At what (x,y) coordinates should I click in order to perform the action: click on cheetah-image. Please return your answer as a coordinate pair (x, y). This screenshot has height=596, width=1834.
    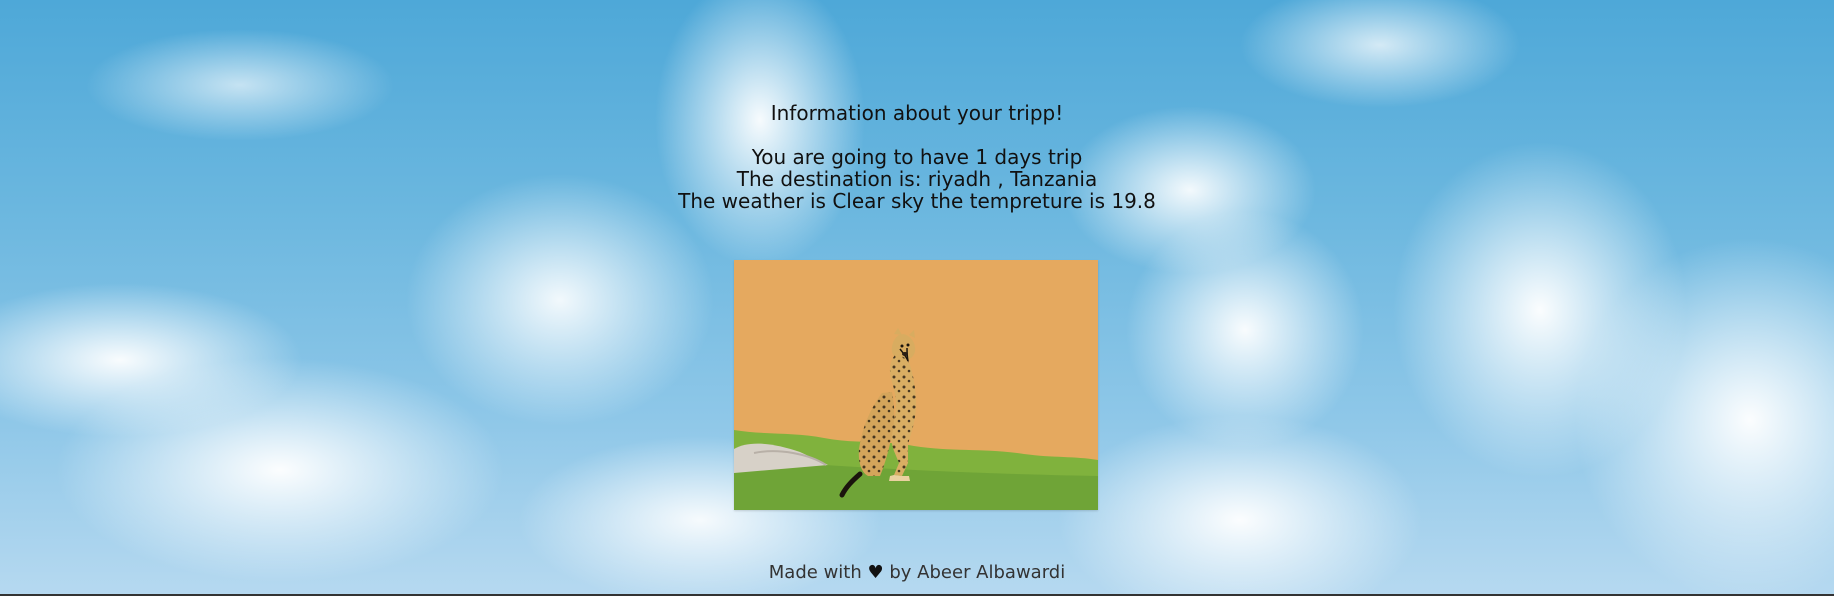
    Looking at the image, I should click on (916, 385).